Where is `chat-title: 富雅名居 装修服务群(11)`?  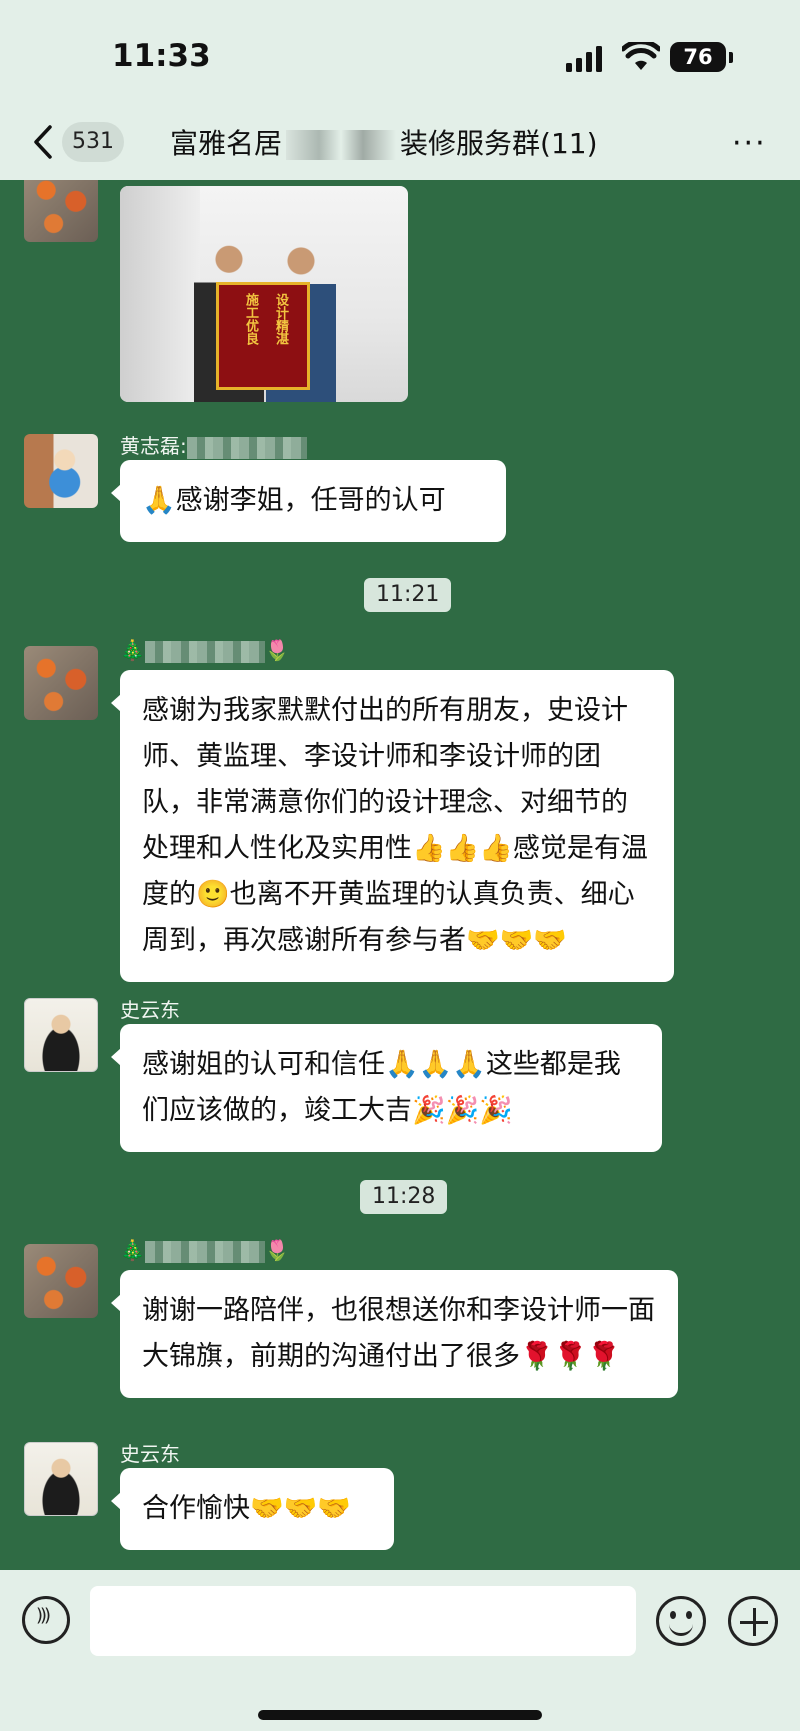
chat-title: 富雅名居 装修服务群(11) is located at coordinates (384, 142).